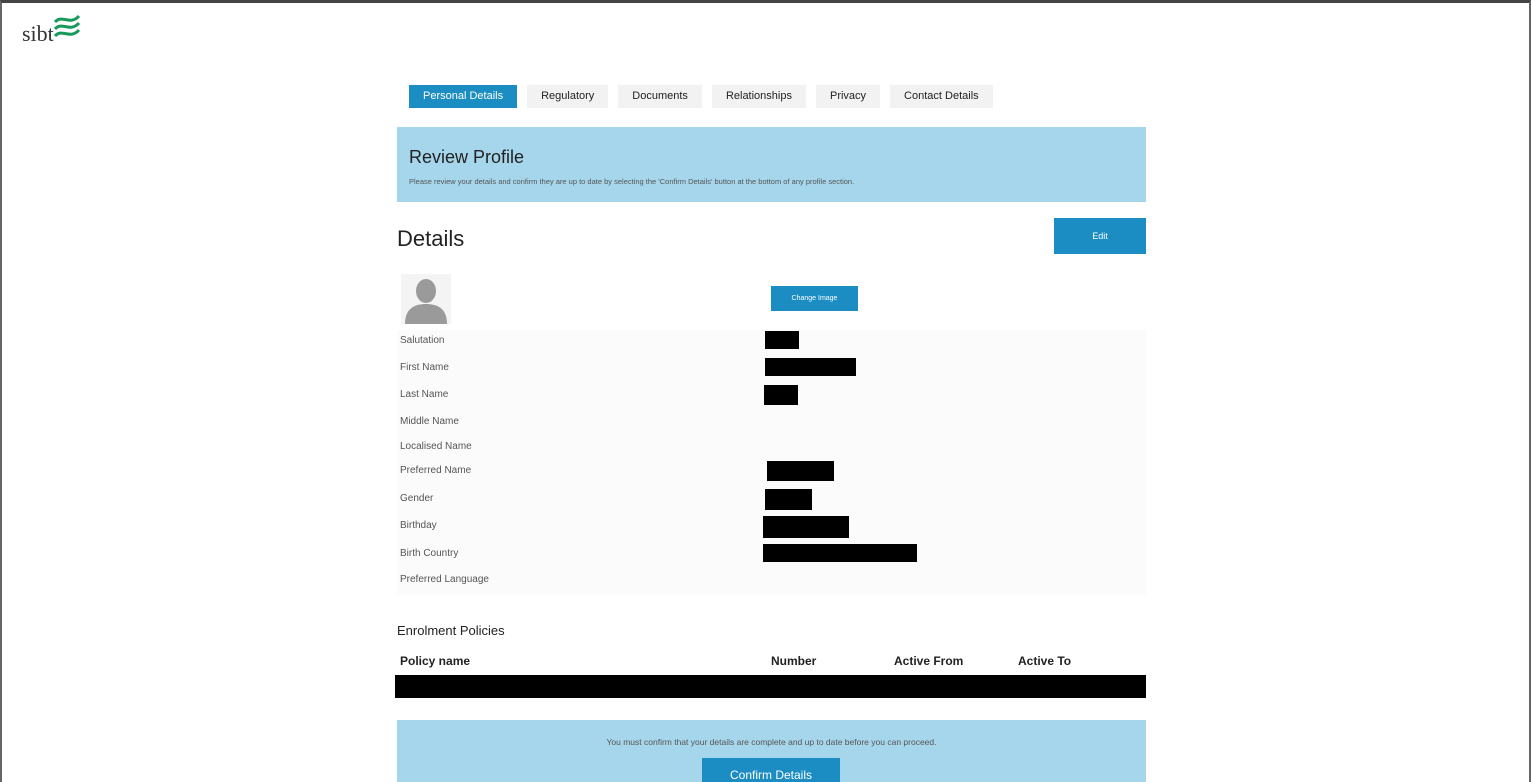  I want to click on logo-wave-icon, so click(66, 26).